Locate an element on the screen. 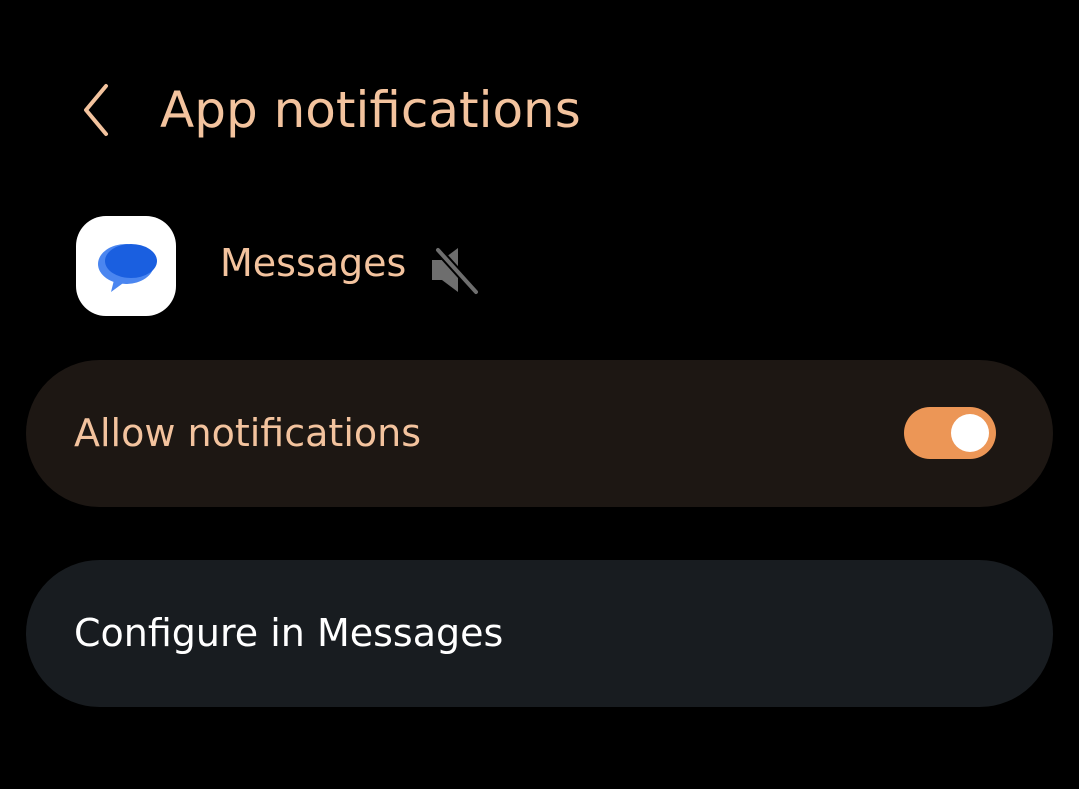 The image size is (1079, 789). toggle-knob is located at coordinates (970, 433).